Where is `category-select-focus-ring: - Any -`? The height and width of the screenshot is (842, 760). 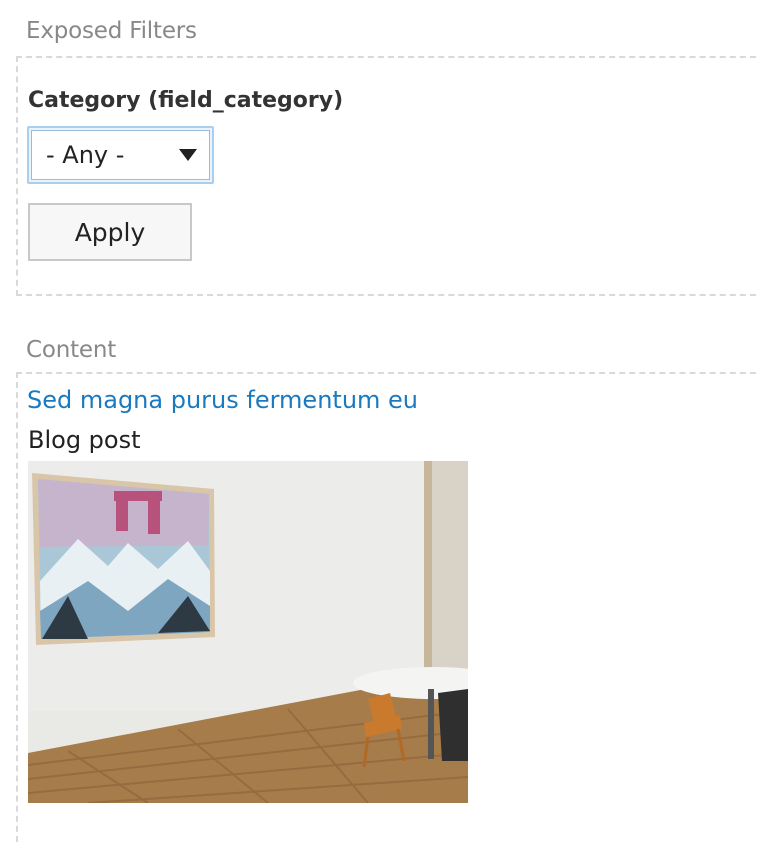 category-select-focus-ring: - Any - is located at coordinates (120, 155).